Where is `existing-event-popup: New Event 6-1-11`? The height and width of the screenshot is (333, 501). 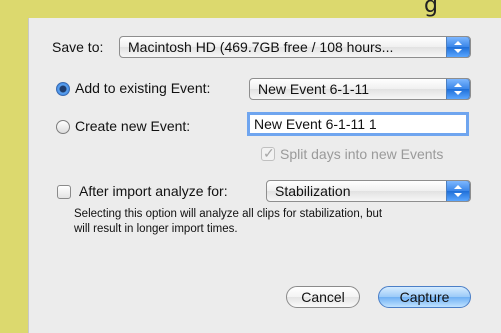 existing-event-popup: New Event 6-1-11 is located at coordinates (360, 89).